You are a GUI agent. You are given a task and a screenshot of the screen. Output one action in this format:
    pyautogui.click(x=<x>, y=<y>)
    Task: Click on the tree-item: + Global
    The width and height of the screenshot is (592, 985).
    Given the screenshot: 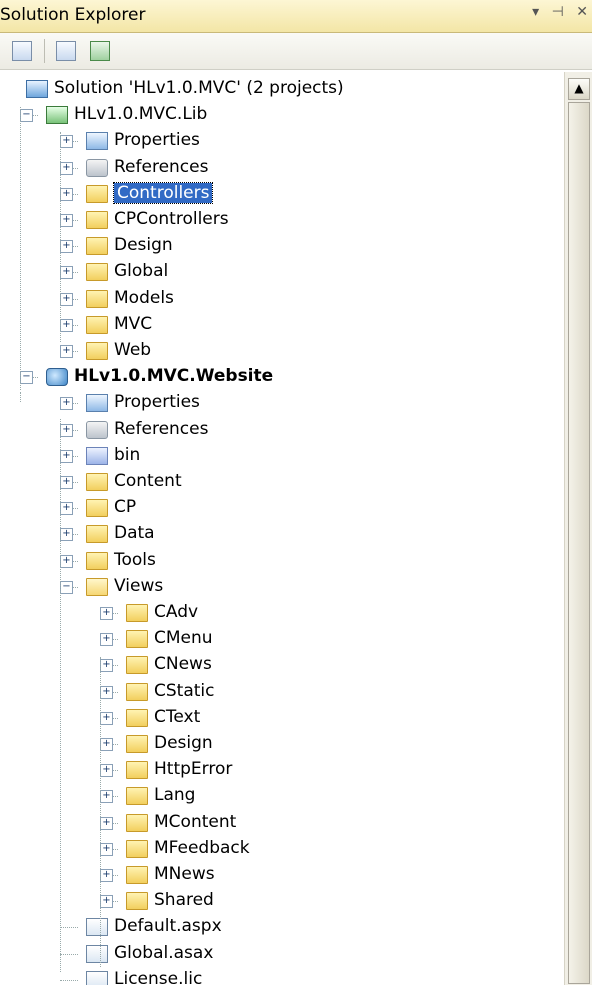 What is the action you would take?
    pyautogui.click(x=280, y=272)
    